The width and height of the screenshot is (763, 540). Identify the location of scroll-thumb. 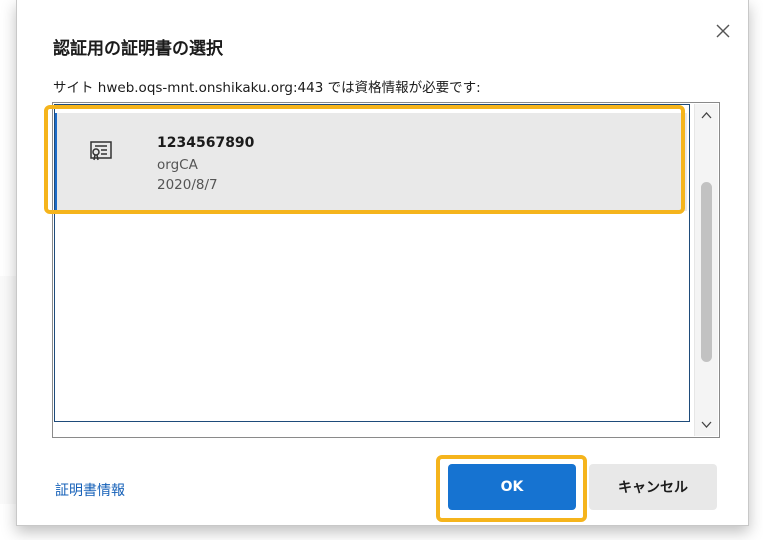
(706, 272).